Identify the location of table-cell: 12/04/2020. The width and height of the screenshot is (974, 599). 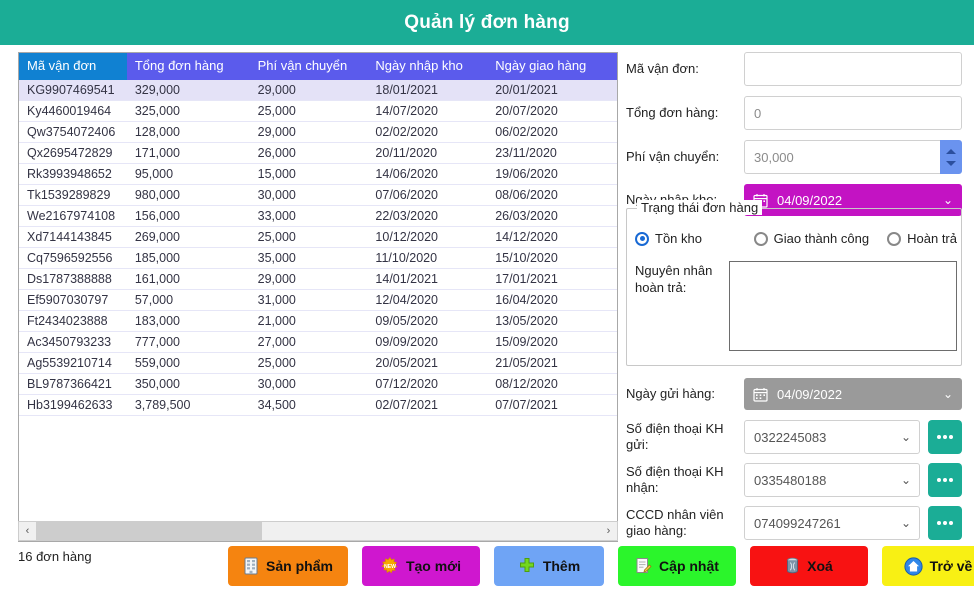
(406, 300).